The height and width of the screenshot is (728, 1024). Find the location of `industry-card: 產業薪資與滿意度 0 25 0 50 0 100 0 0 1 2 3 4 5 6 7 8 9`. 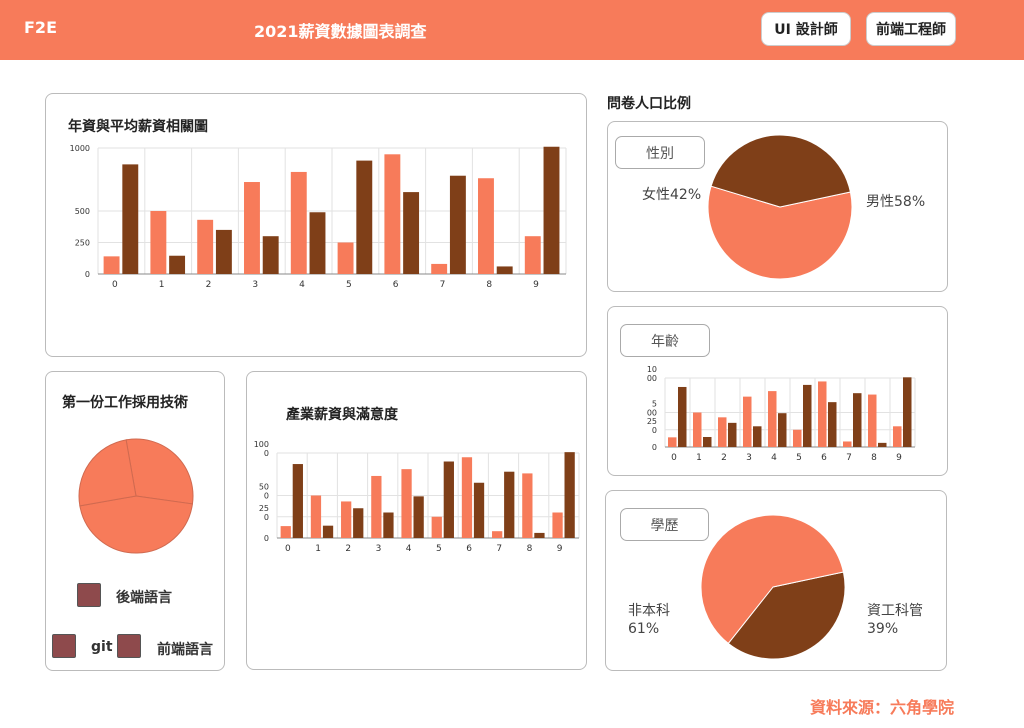

industry-card: 產業薪資與滿意度 0 25 0 50 0 100 0 0 1 2 3 4 5 6 7 8 9 is located at coordinates (416, 520).